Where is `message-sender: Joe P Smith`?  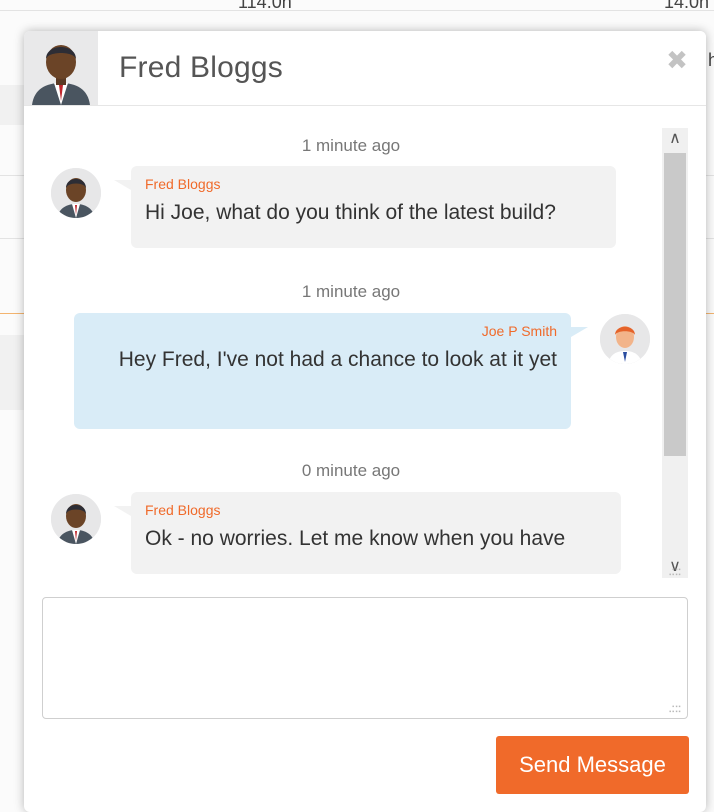 message-sender: Joe P Smith is located at coordinates (519, 331).